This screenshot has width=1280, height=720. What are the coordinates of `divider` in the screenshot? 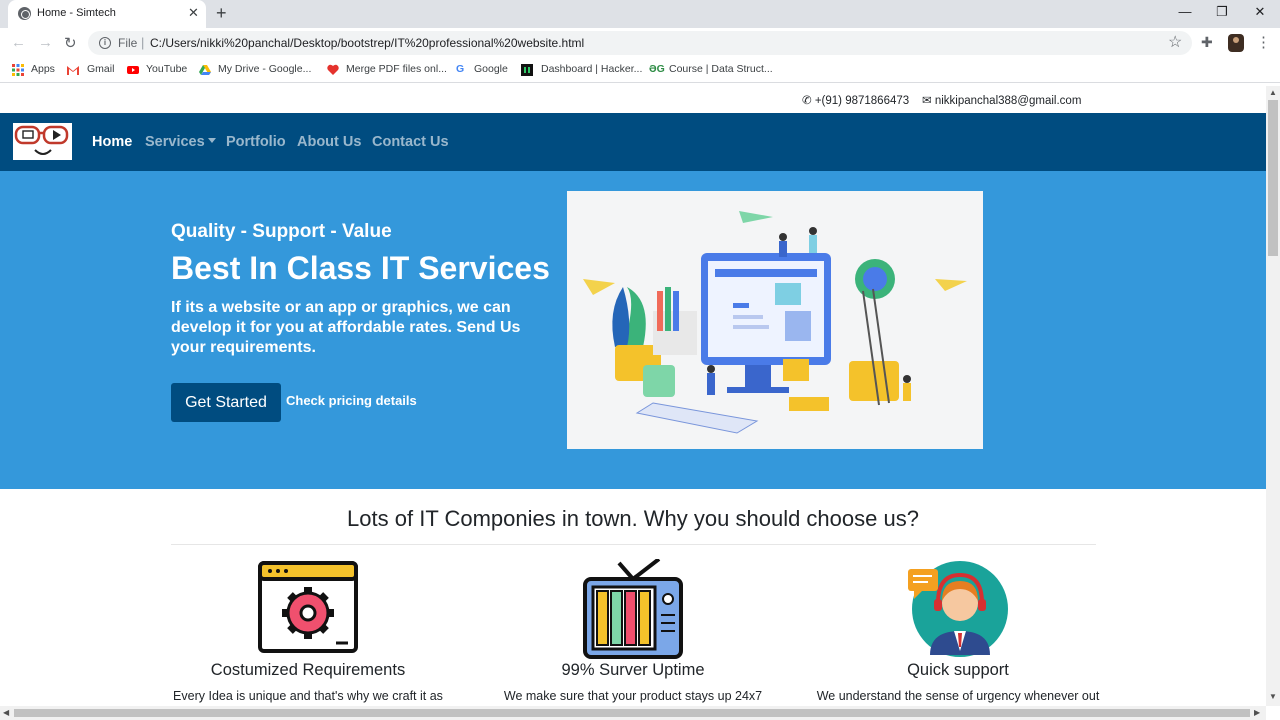 It's located at (633, 544).